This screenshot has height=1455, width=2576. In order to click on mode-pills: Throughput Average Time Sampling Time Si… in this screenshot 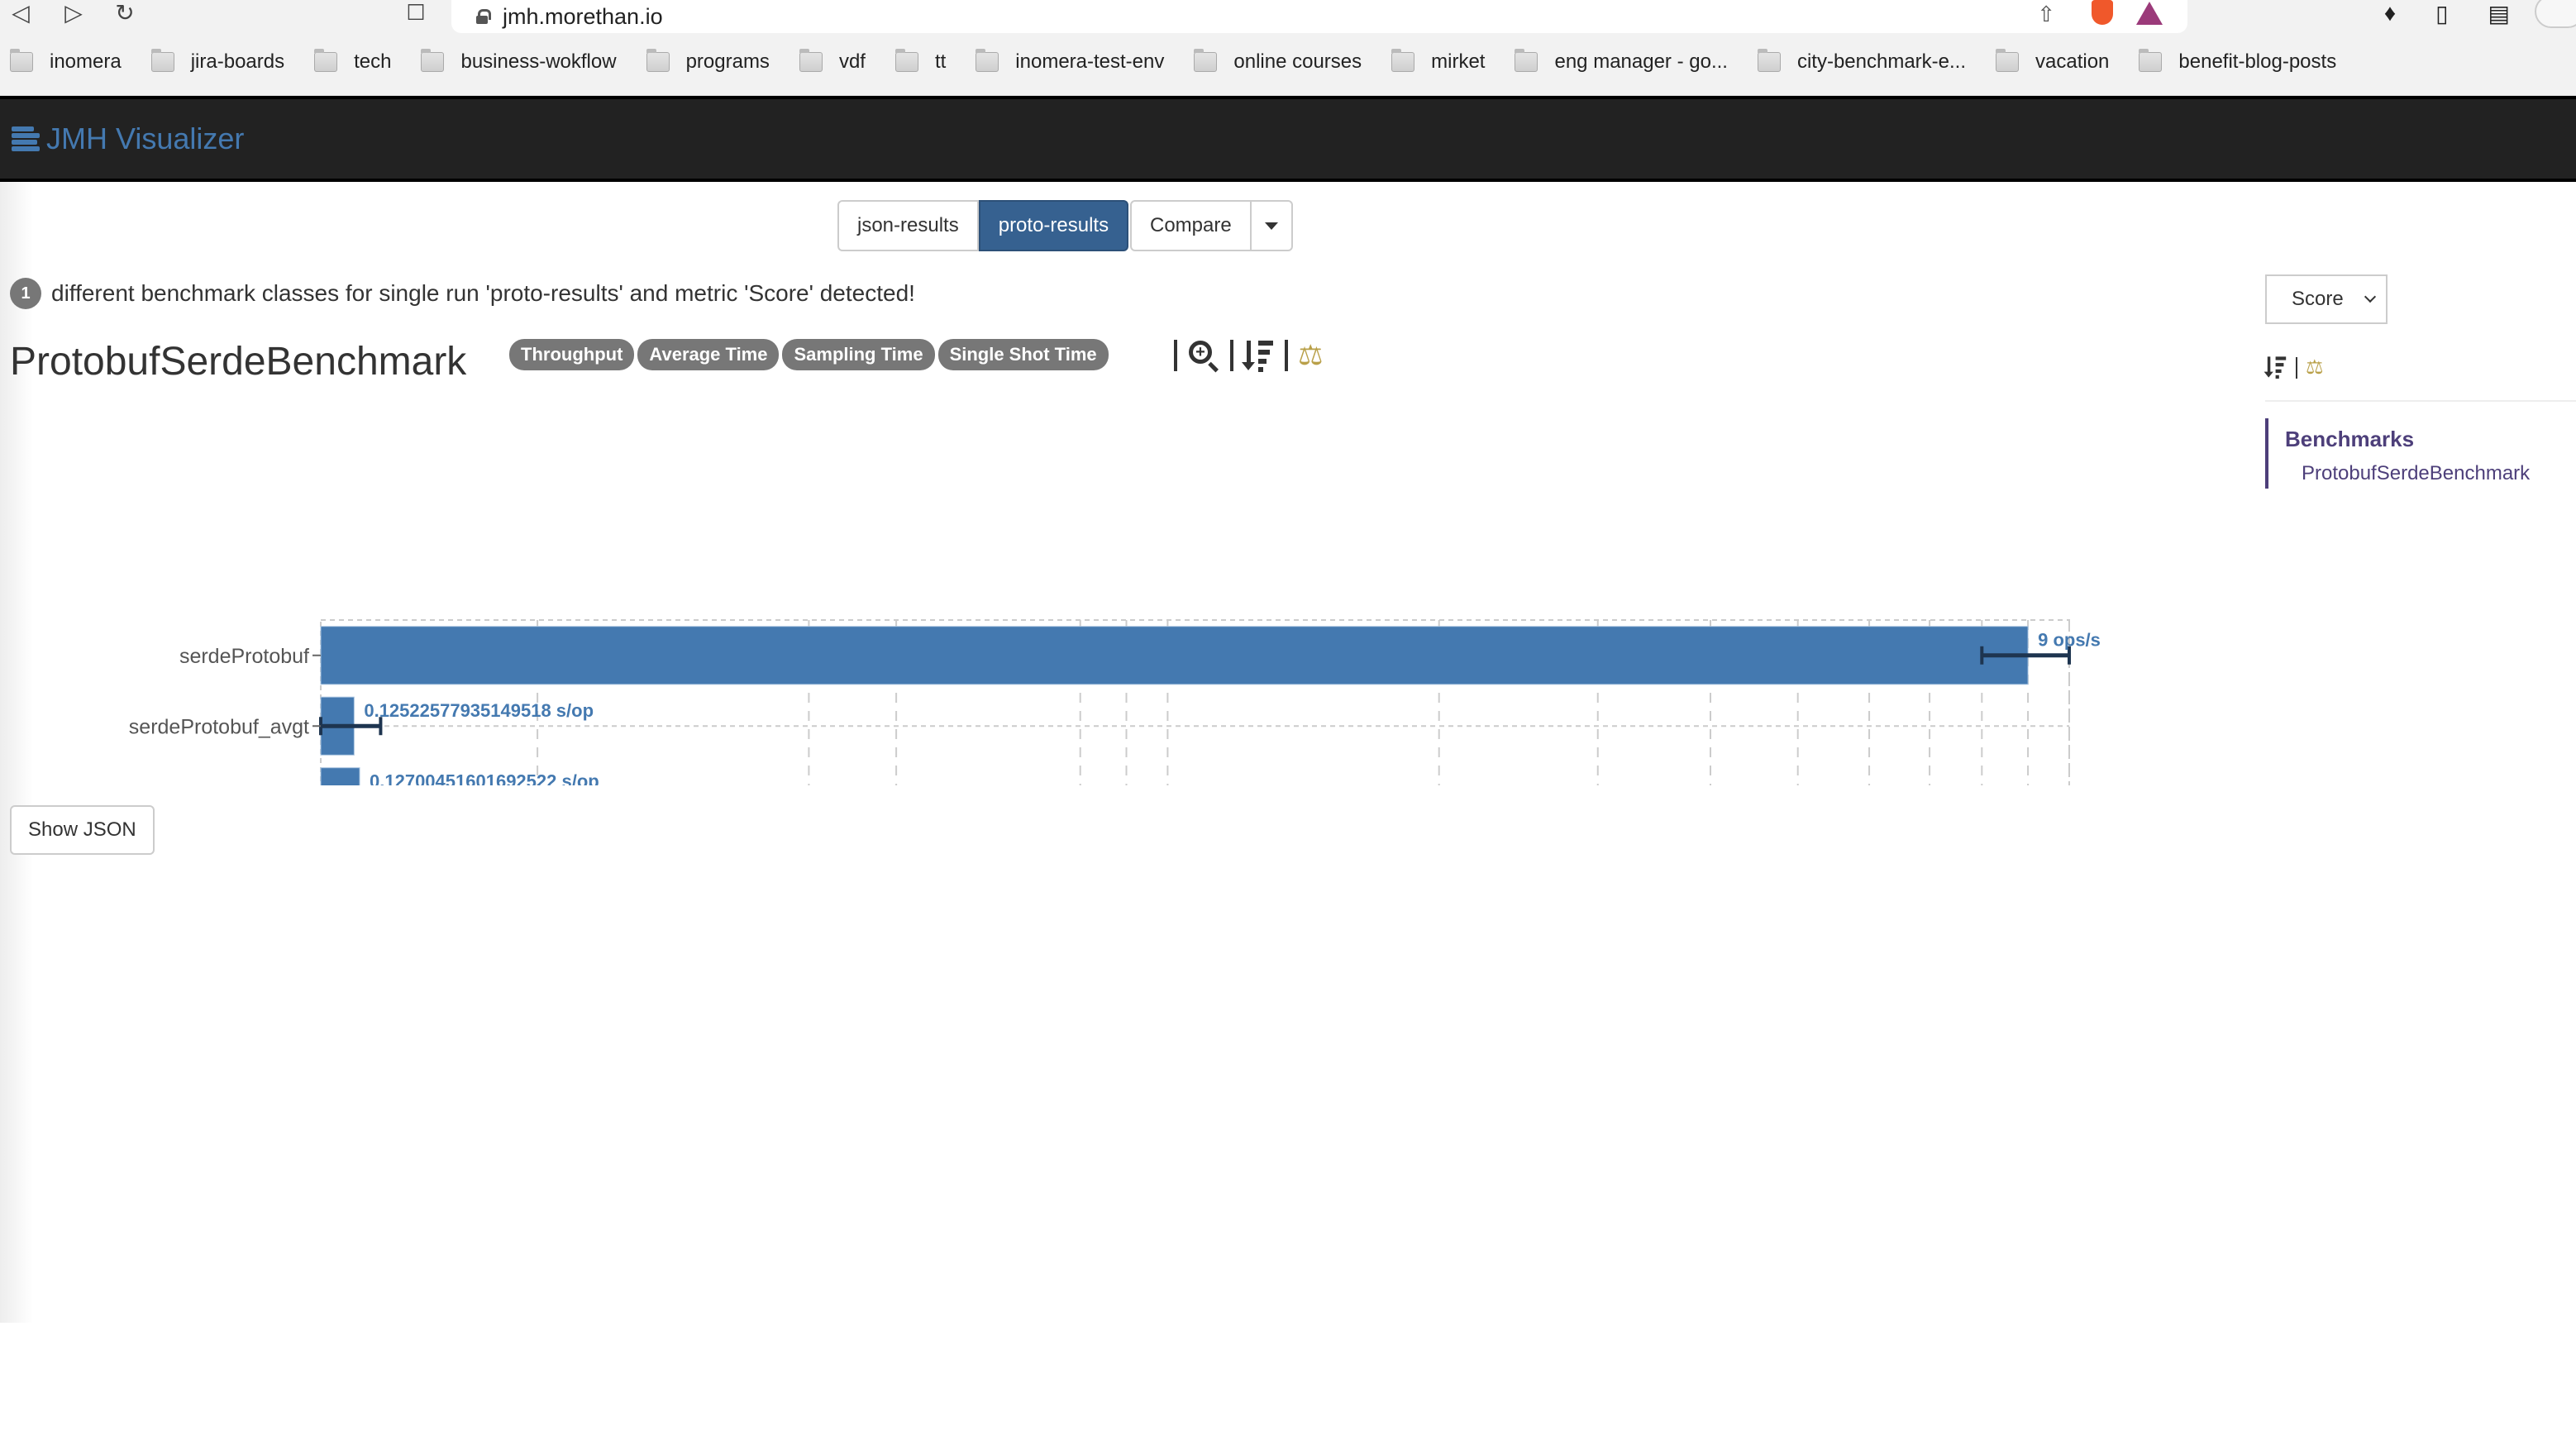, I will do `click(809, 354)`.